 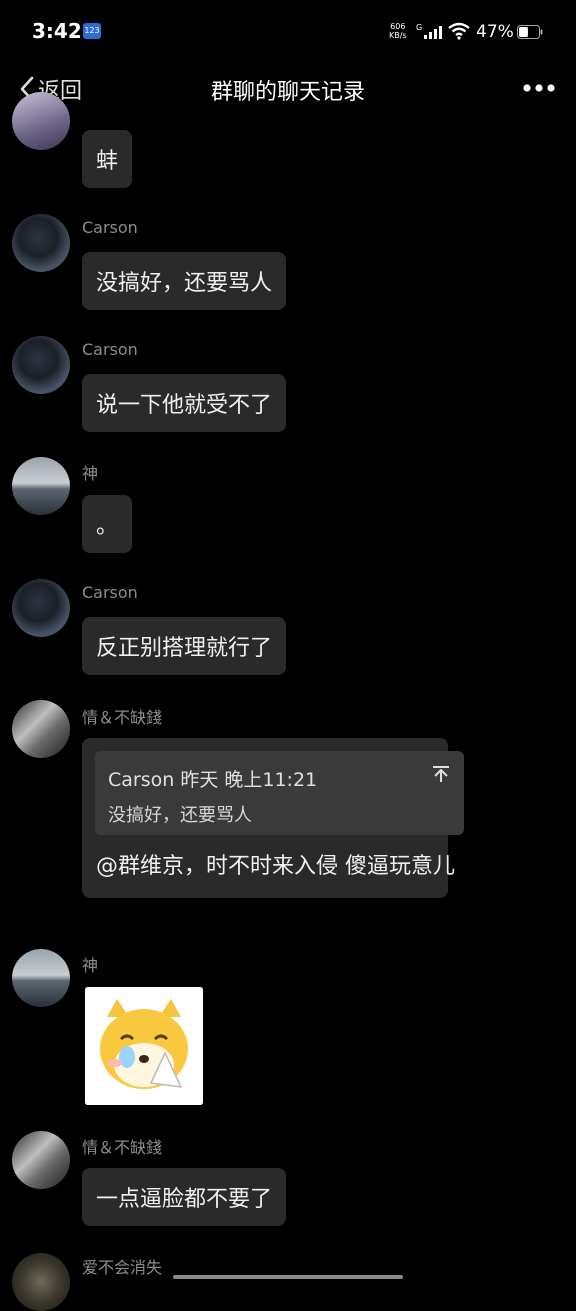 I want to click on network-type: G, so click(x=419, y=27).